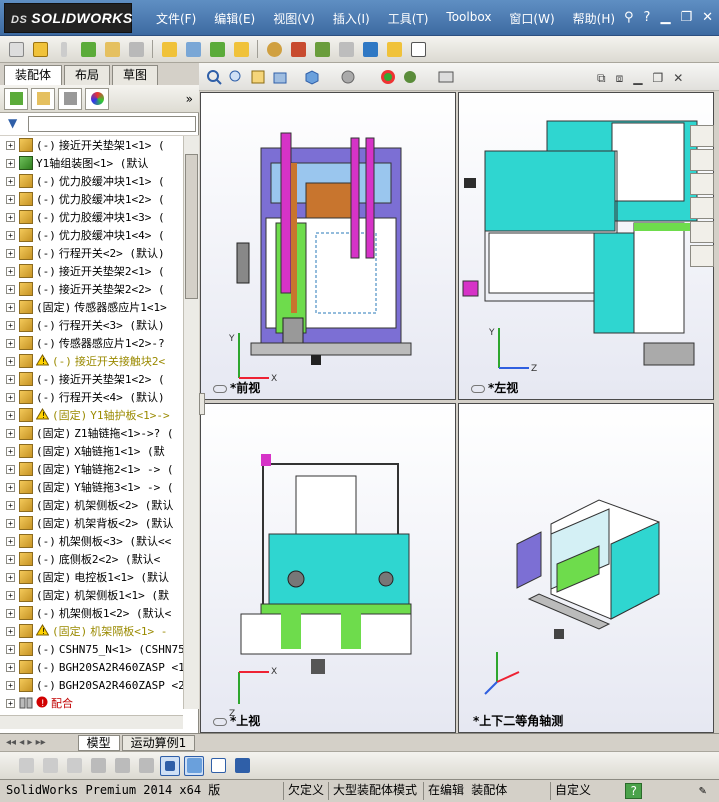 This screenshot has height=802, width=719. I want to click on new-doc-icon, so click(16, 49).